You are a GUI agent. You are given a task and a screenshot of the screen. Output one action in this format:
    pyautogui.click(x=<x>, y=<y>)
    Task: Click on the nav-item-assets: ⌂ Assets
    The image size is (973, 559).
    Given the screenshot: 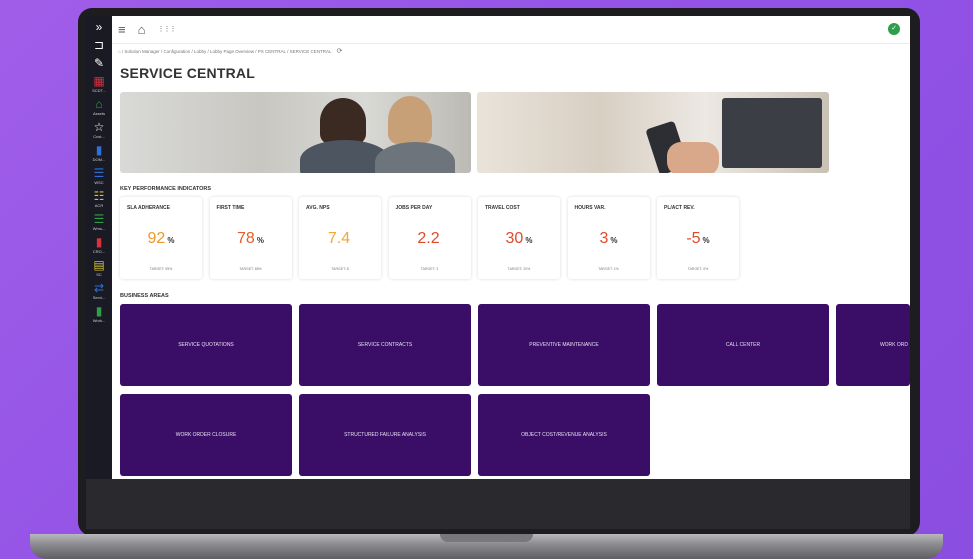 What is the action you would take?
    pyautogui.click(x=99, y=107)
    